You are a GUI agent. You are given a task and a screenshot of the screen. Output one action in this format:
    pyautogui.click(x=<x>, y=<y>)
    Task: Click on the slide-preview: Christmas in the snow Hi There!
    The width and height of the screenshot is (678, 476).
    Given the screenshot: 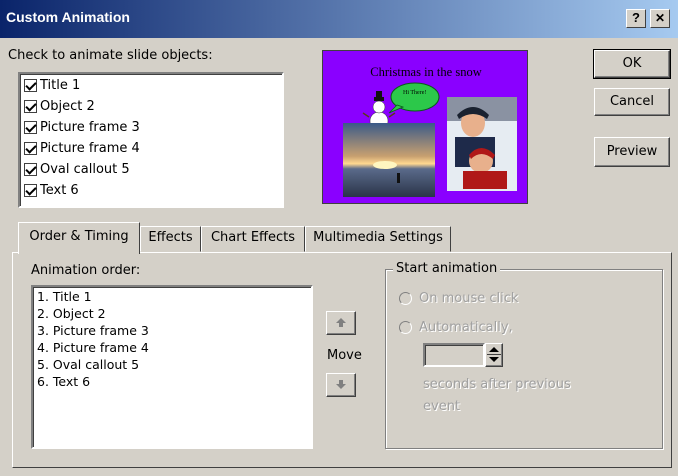 What is the action you would take?
    pyautogui.click(x=425, y=127)
    